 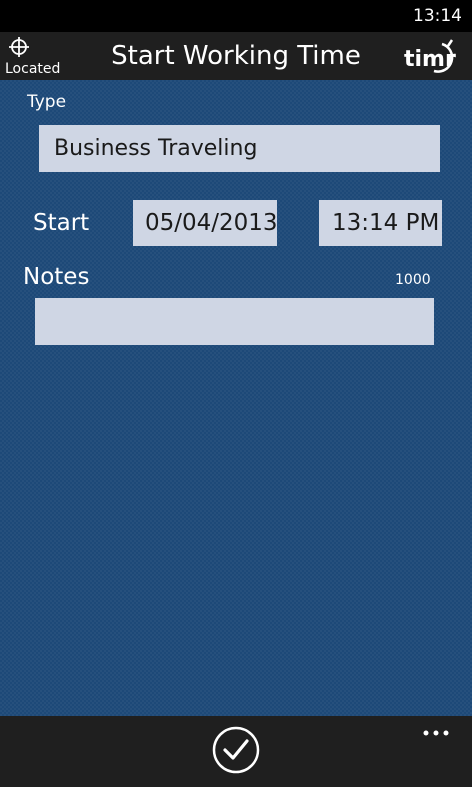 I want to click on page-title: Start Working Time, so click(x=236, y=56).